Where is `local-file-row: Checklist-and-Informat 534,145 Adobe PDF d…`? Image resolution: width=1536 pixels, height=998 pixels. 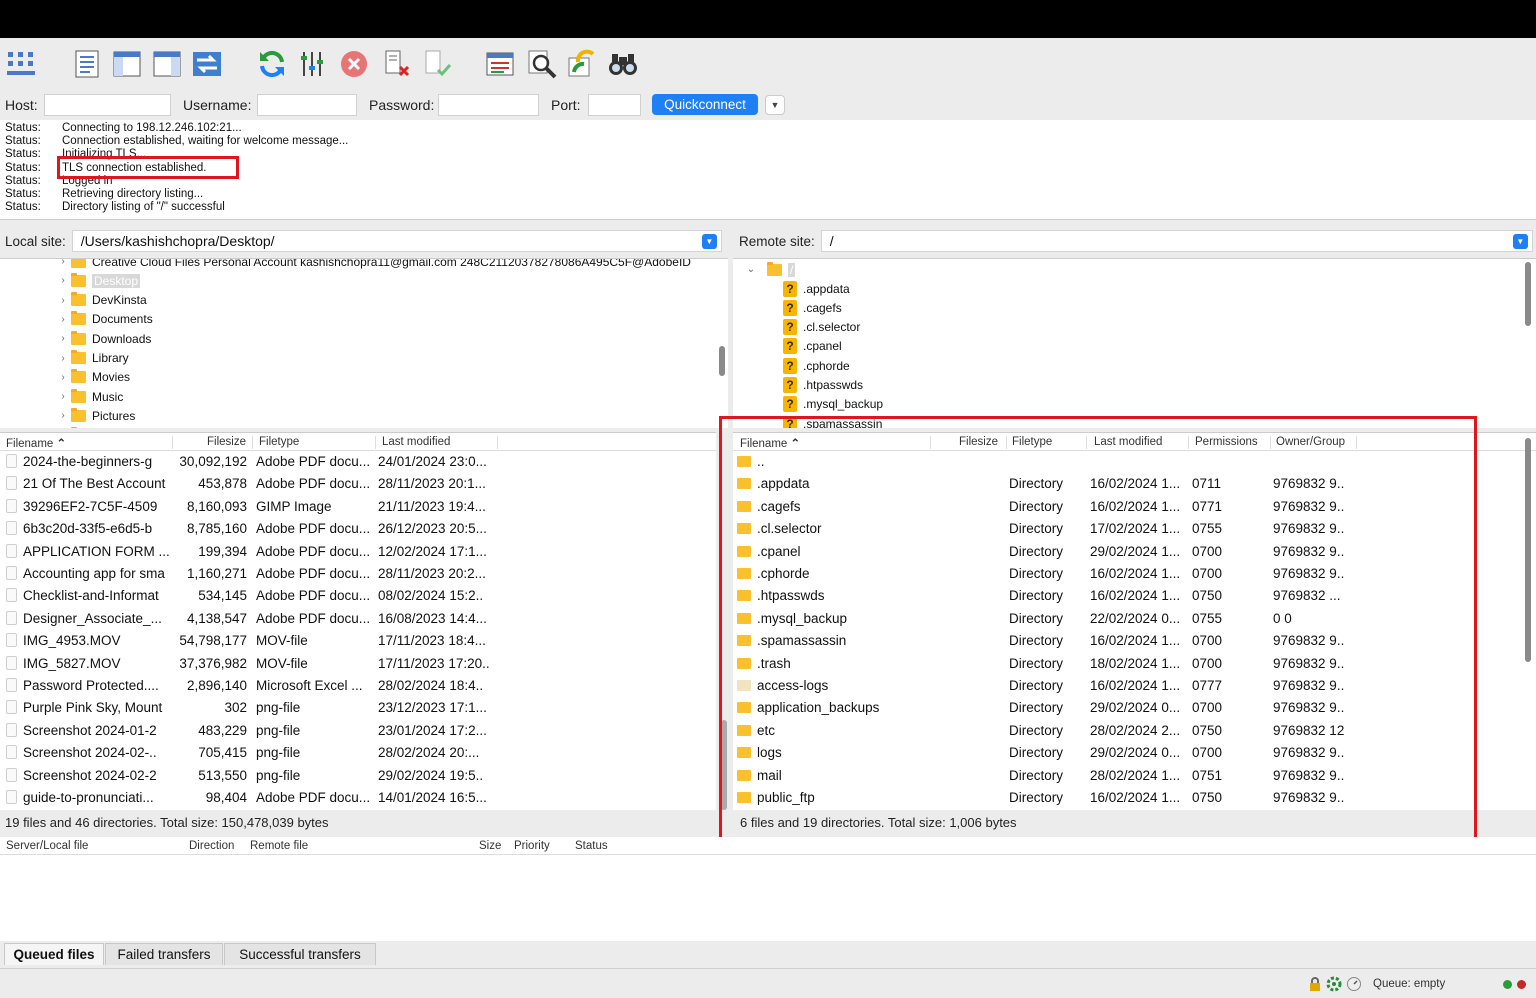
local-file-row: Checklist-and-Informat 534,145 Adobe PDF d… is located at coordinates (358, 596).